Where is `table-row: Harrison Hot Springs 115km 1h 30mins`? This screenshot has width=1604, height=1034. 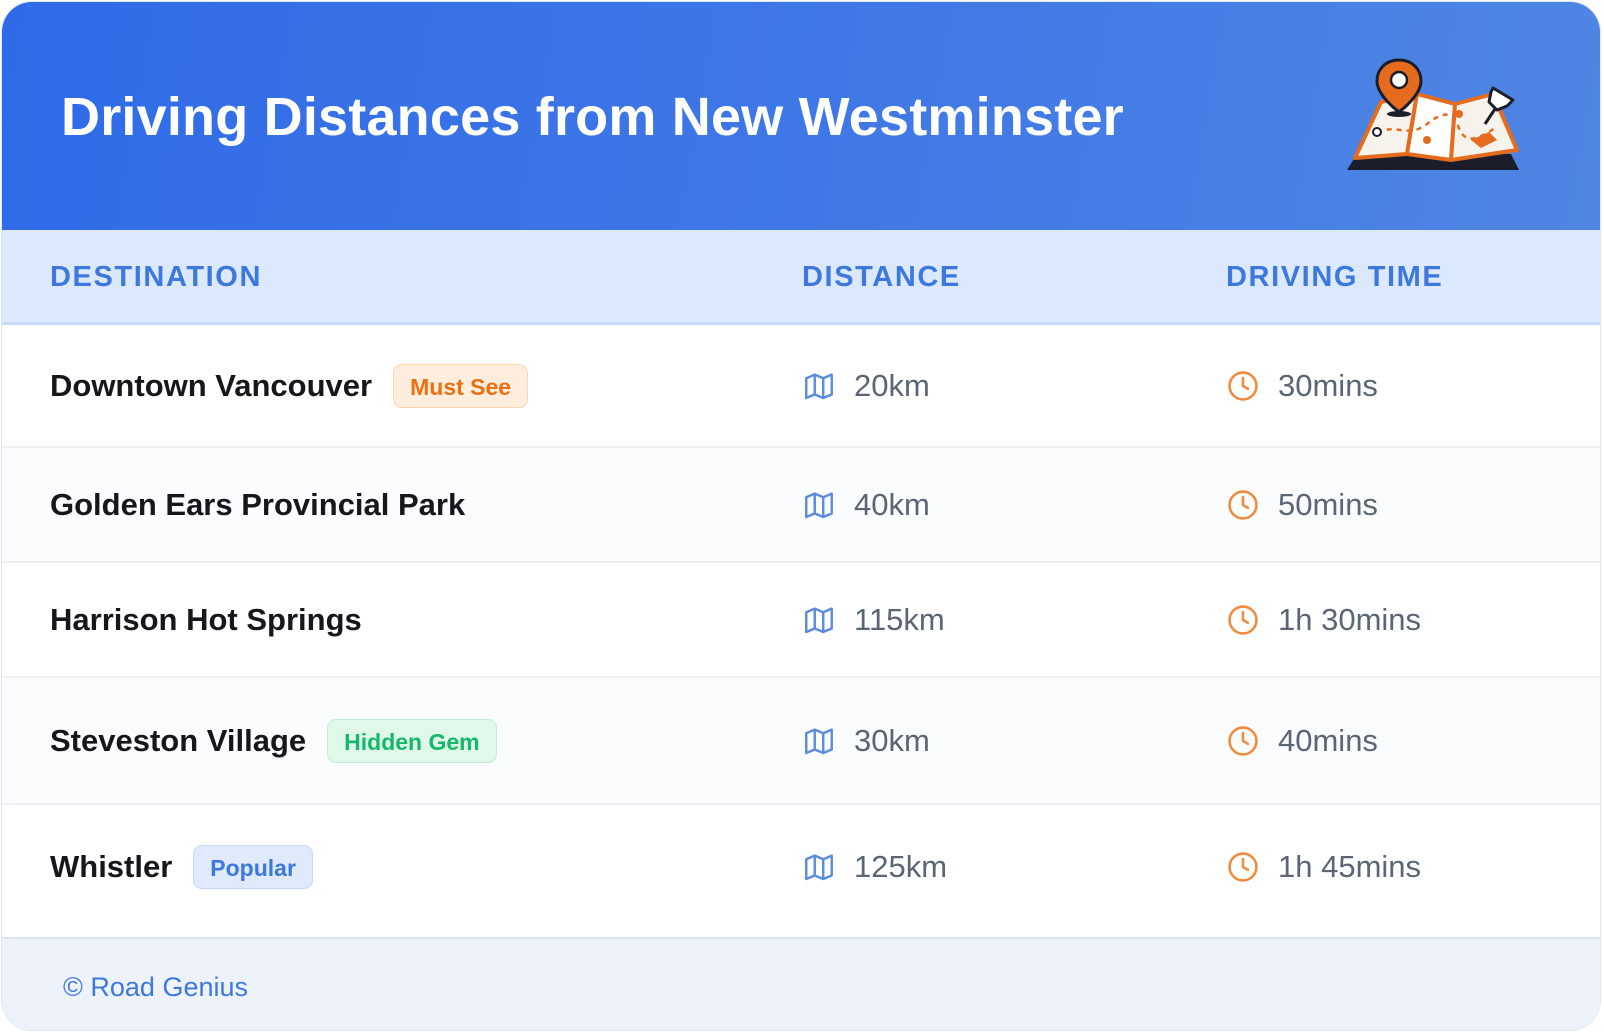 table-row: Harrison Hot Springs 115km 1h 30mins is located at coordinates (801, 620).